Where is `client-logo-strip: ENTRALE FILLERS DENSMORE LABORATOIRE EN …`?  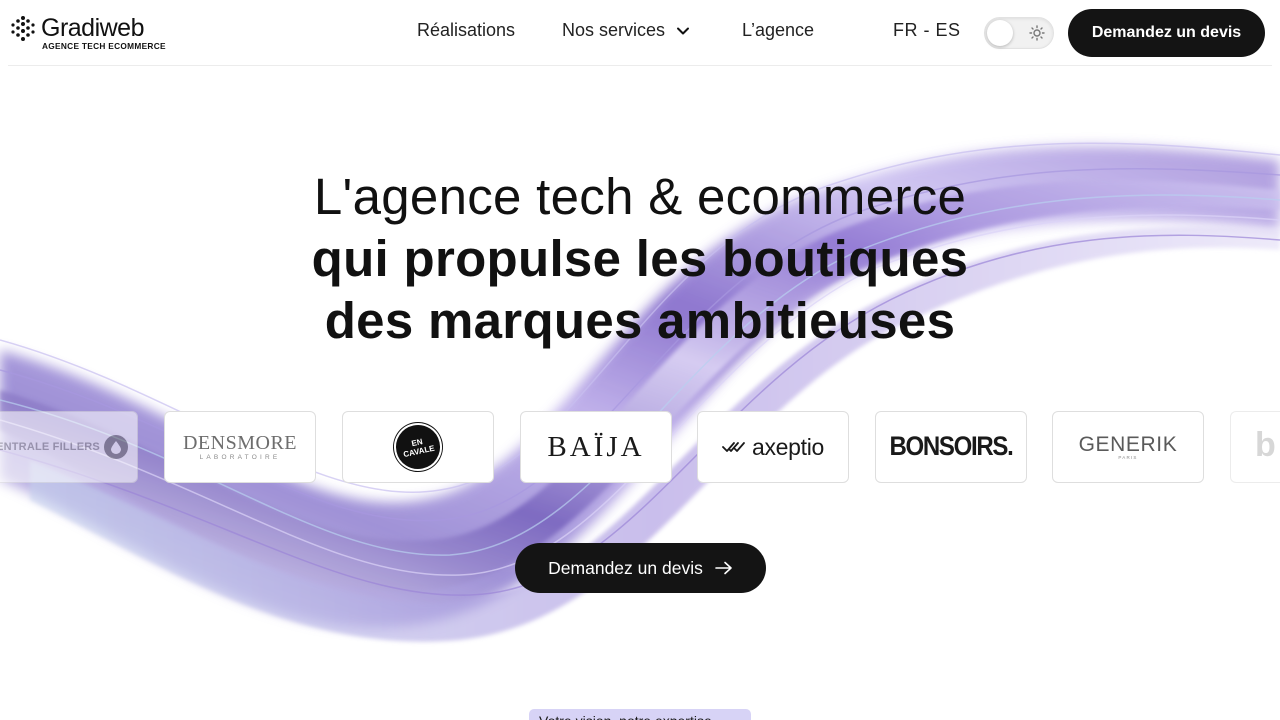
client-logo-strip: ENTRALE FILLERS DENSMORE LABORATOIRE EN … is located at coordinates (640, 447).